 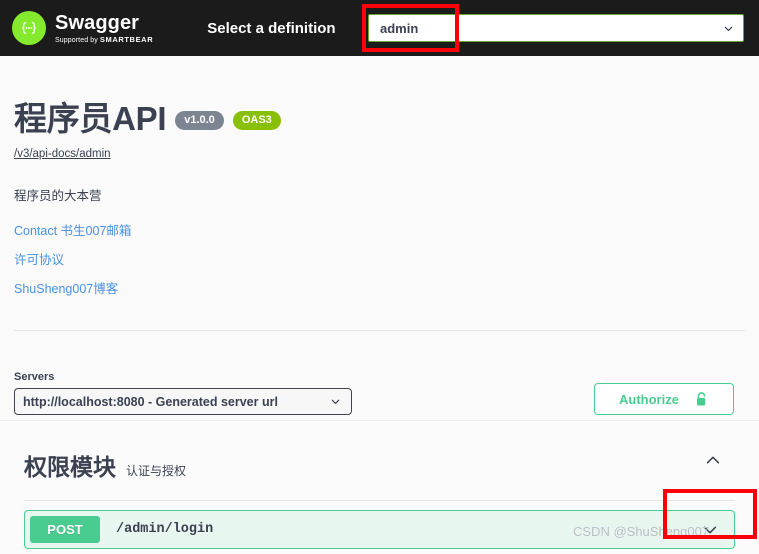 I want to click on oas-badge: OAS3, so click(x=256, y=120).